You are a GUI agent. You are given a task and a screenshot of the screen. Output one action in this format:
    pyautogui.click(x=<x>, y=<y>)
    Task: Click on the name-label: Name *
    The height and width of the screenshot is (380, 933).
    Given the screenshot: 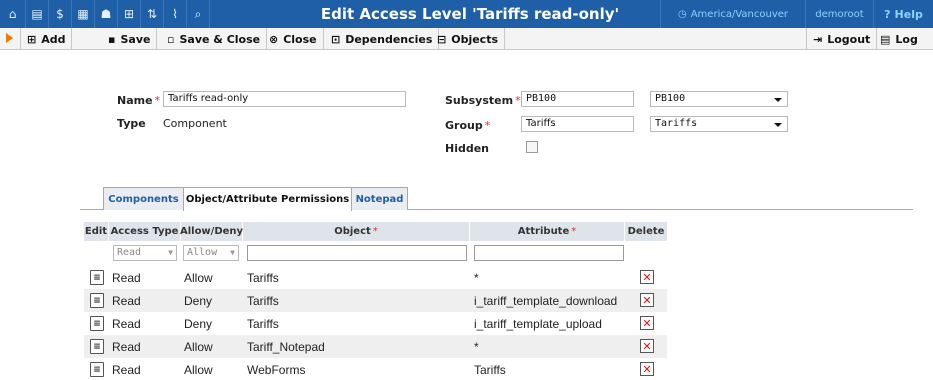 What is the action you would take?
    pyautogui.click(x=139, y=100)
    